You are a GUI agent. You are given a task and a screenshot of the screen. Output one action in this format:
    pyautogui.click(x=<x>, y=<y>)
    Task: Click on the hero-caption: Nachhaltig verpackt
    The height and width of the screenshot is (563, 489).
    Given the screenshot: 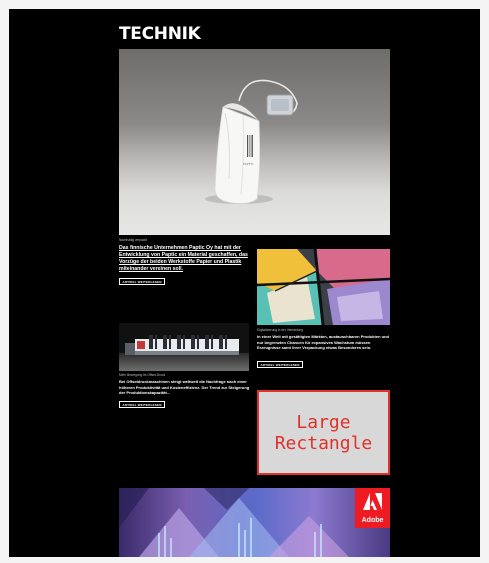 What is the action you would take?
    pyautogui.click(x=133, y=240)
    